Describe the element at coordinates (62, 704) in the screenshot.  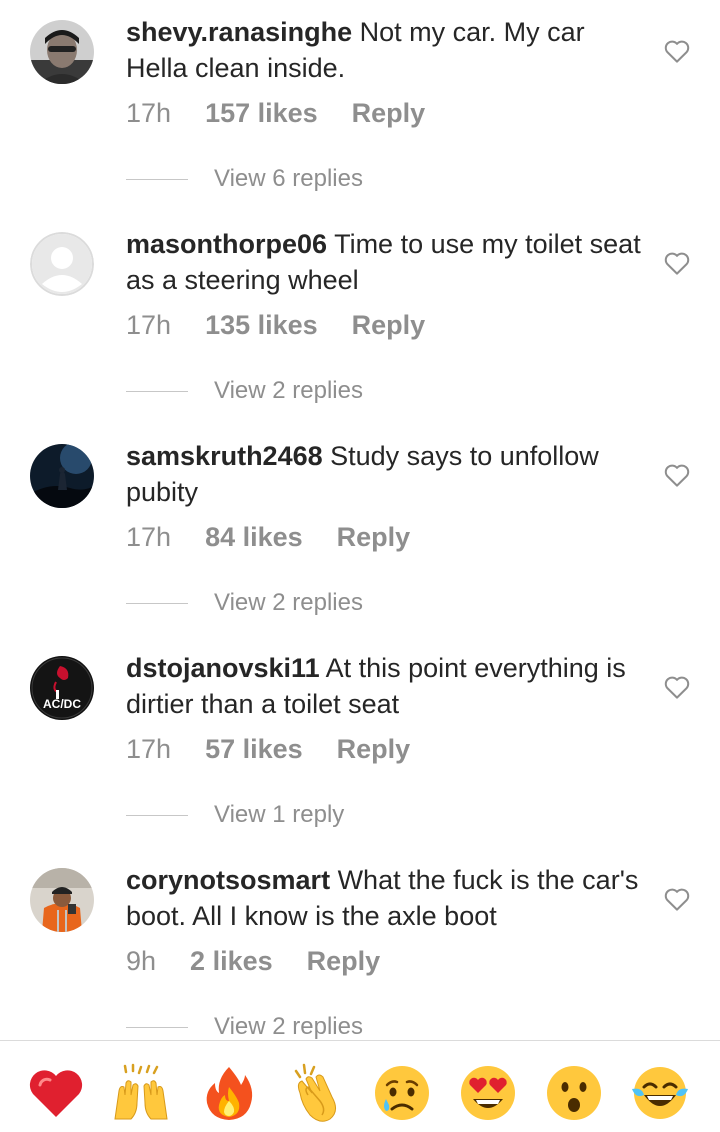
I see `acdc-logo-text: AC/DC` at that location.